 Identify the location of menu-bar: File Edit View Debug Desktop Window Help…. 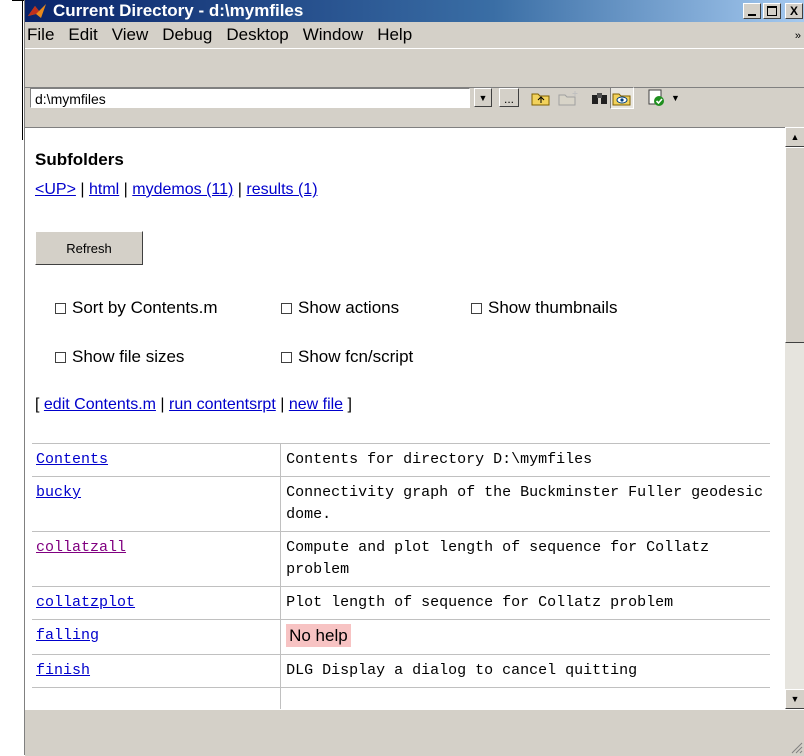
(414, 35).